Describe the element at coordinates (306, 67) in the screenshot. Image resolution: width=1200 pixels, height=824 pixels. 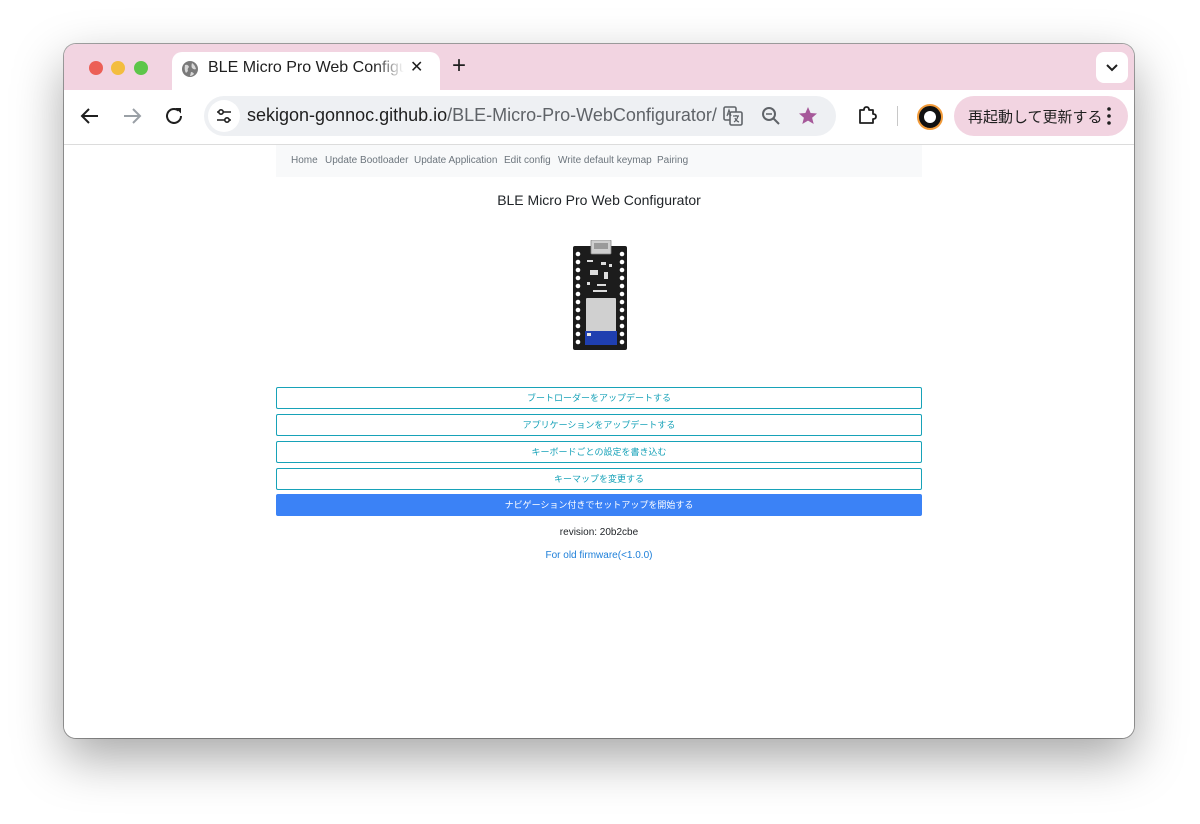
I see `tab-title: BLE Micro Pro Web Configurator` at that location.